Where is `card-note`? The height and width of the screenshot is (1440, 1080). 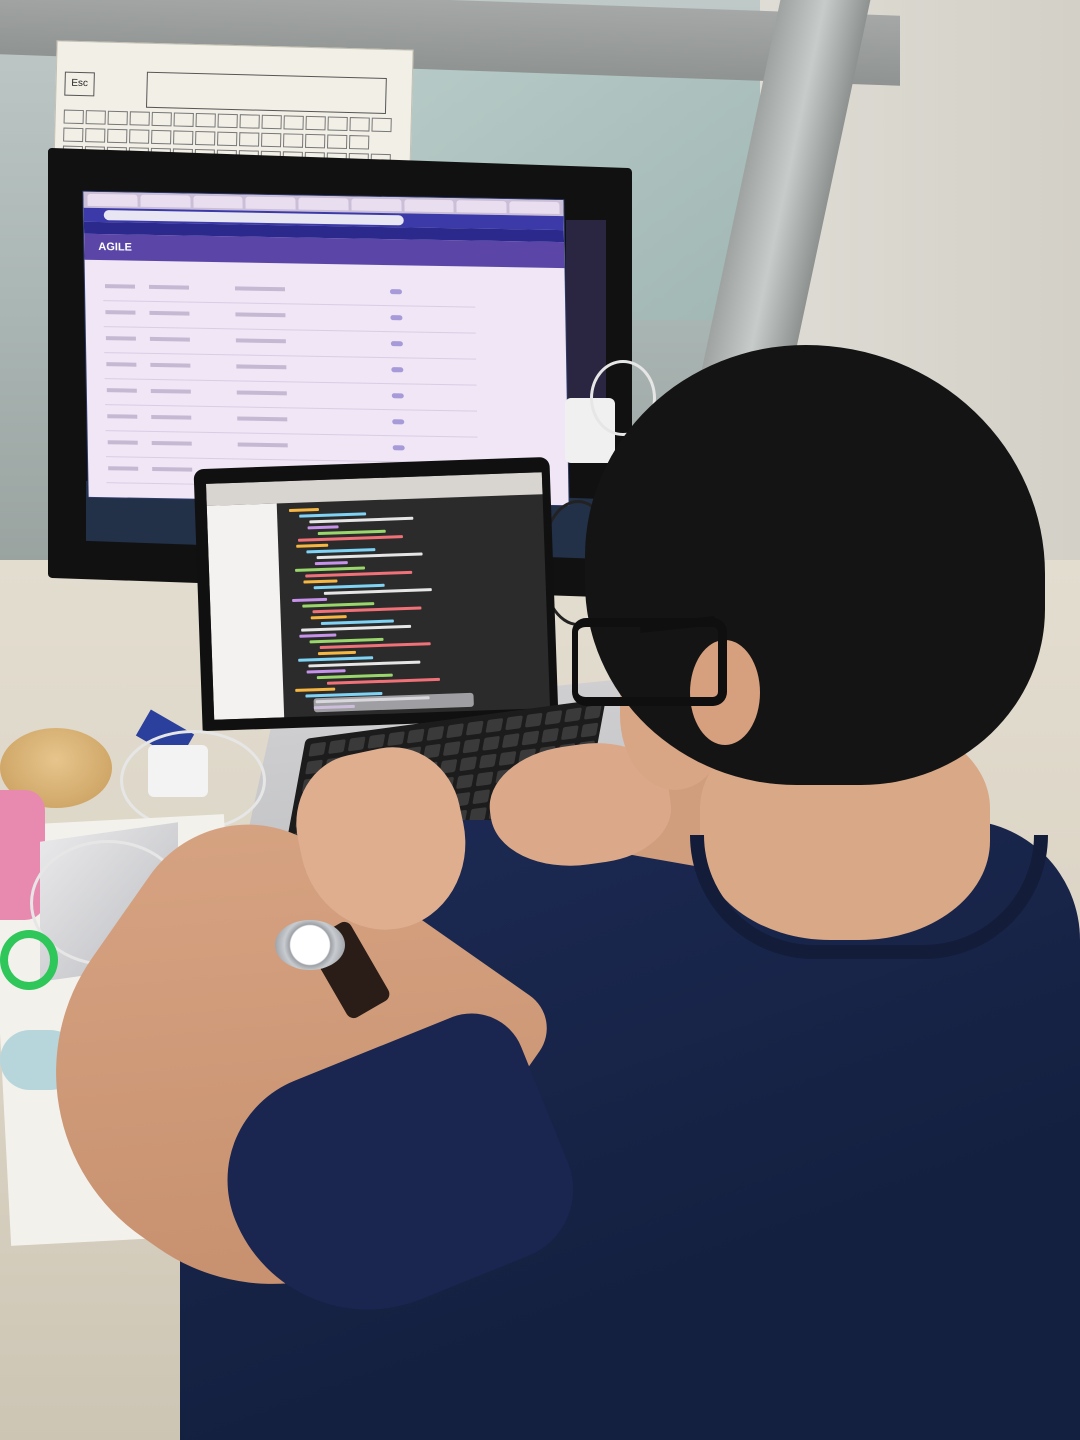
card-note is located at coordinates (266, 92).